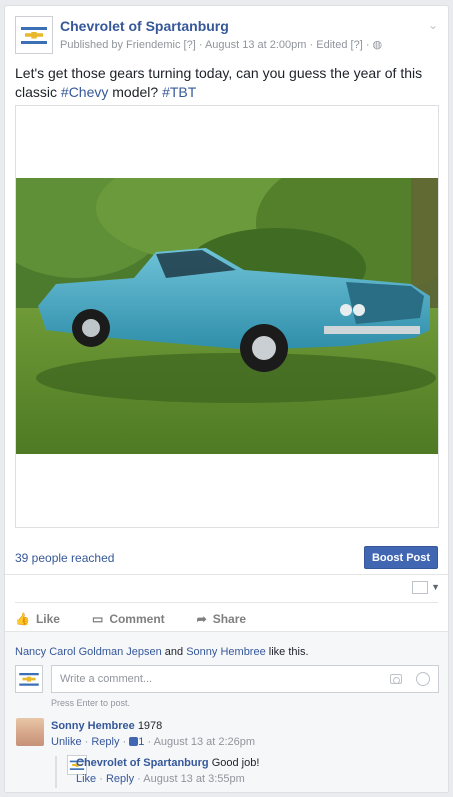 This screenshot has width=453, height=797. What do you see at coordinates (194, 779) in the screenshot?
I see `reply-timestamp: August 13 at 3:55pm` at bounding box center [194, 779].